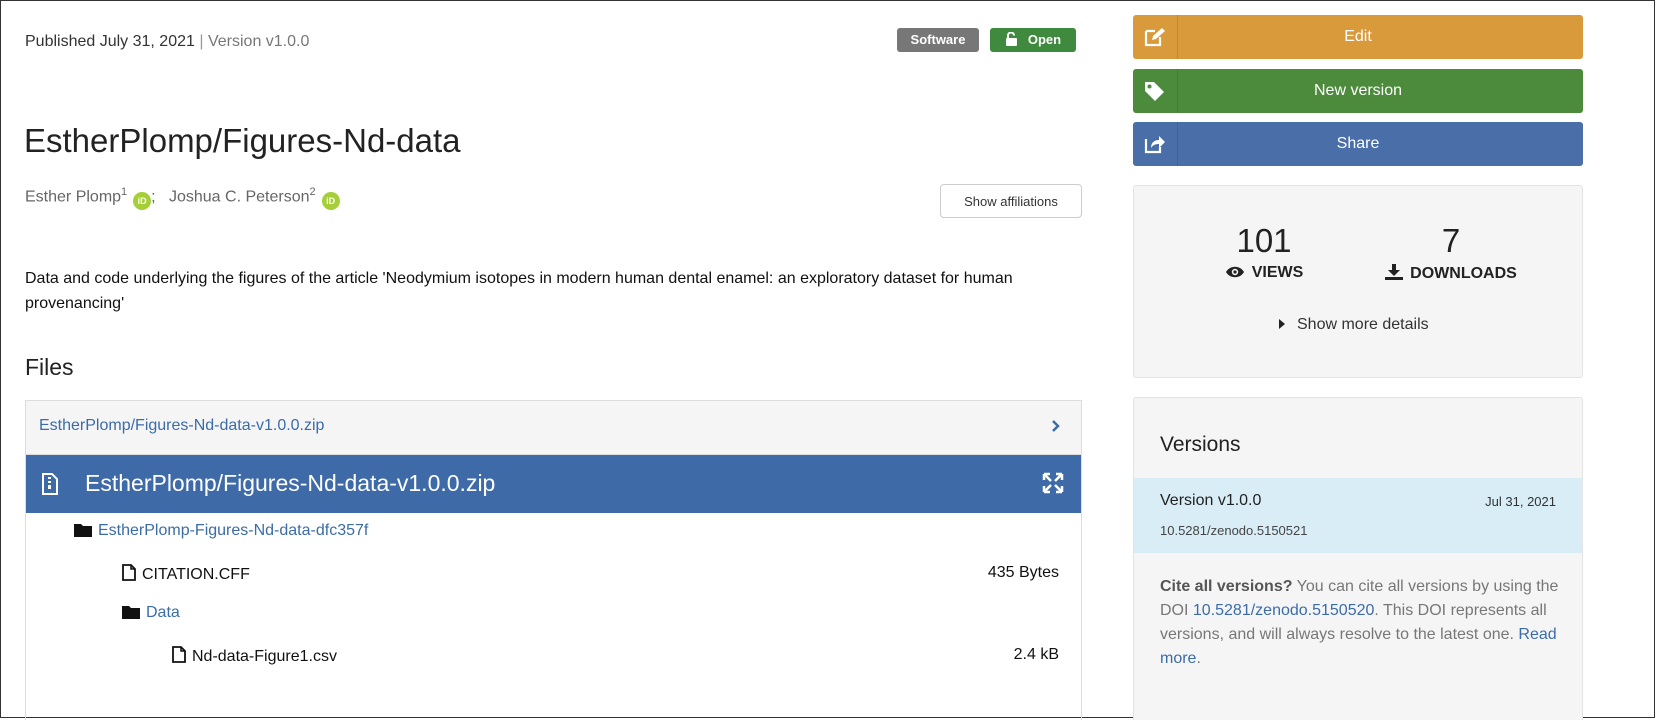  I want to click on author-name: Esther Plomp, so click(73, 196).